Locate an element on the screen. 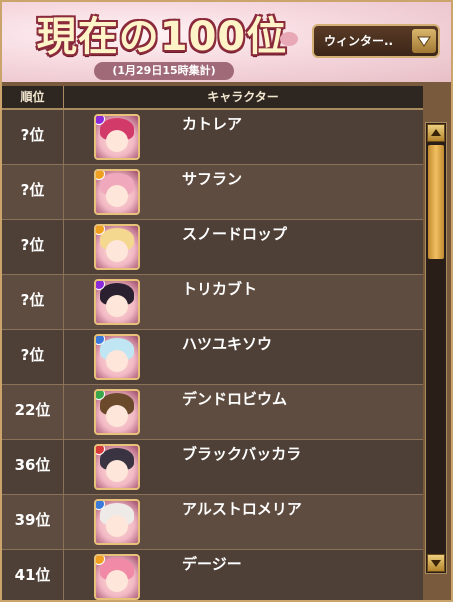 This screenshot has height=602, width=453. chevron-down-icon is located at coordinates (424, 41).